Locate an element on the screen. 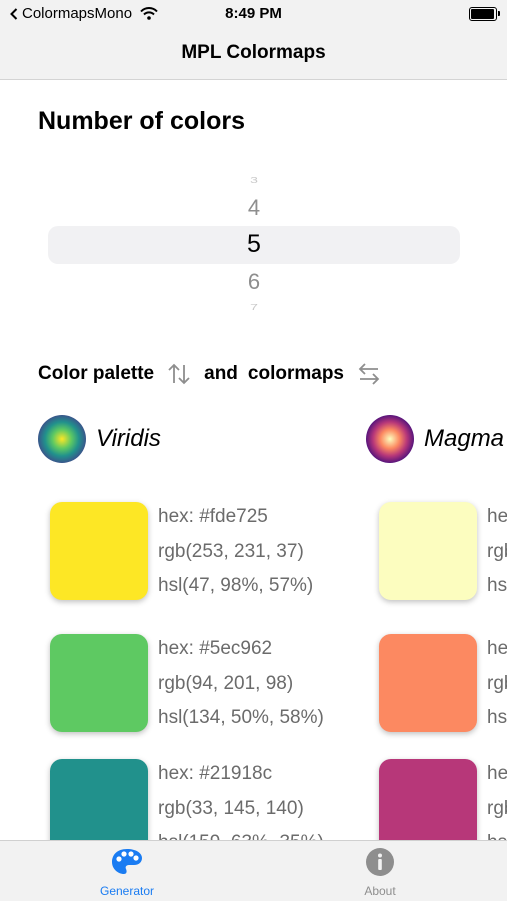 This screenshot has height=901, width=507. nav-title: MPL Colormaps is located at coordinates (253, 52).